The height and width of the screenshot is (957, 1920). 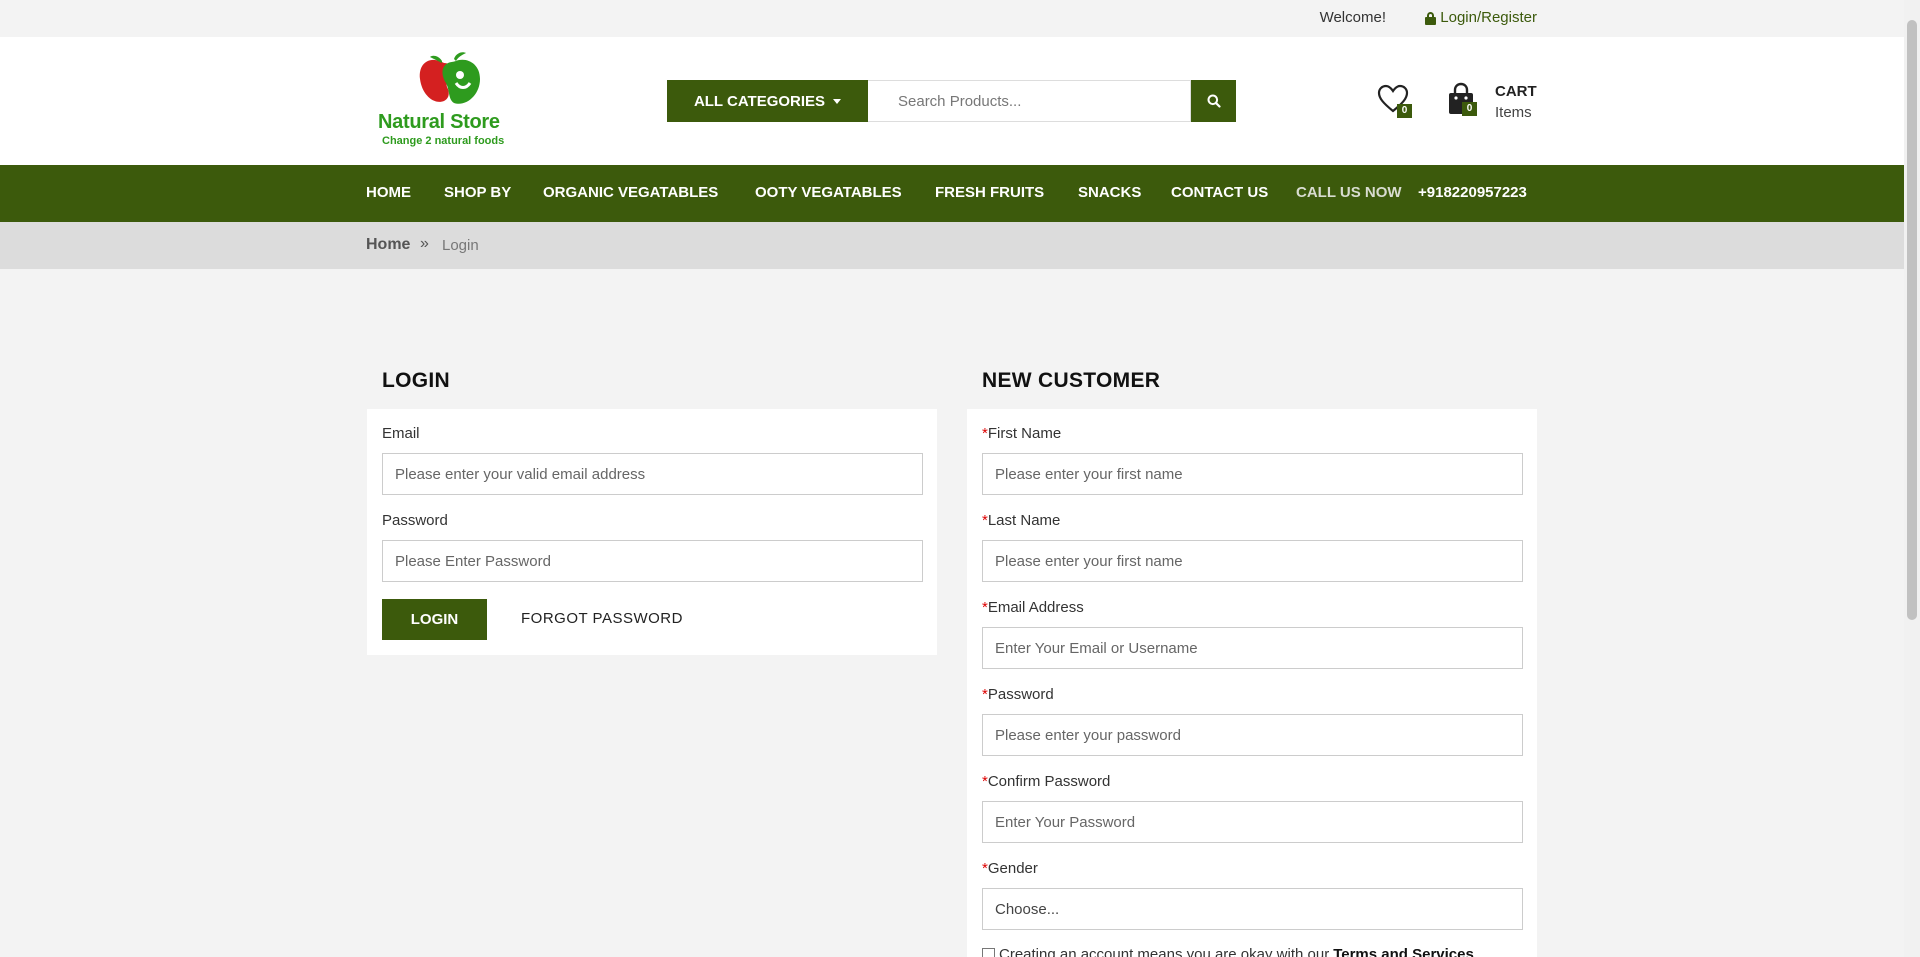 What do you see at coordinates (1029, 101) in the screenshot?
I see `search-input` at bounding box center [1029, 101].